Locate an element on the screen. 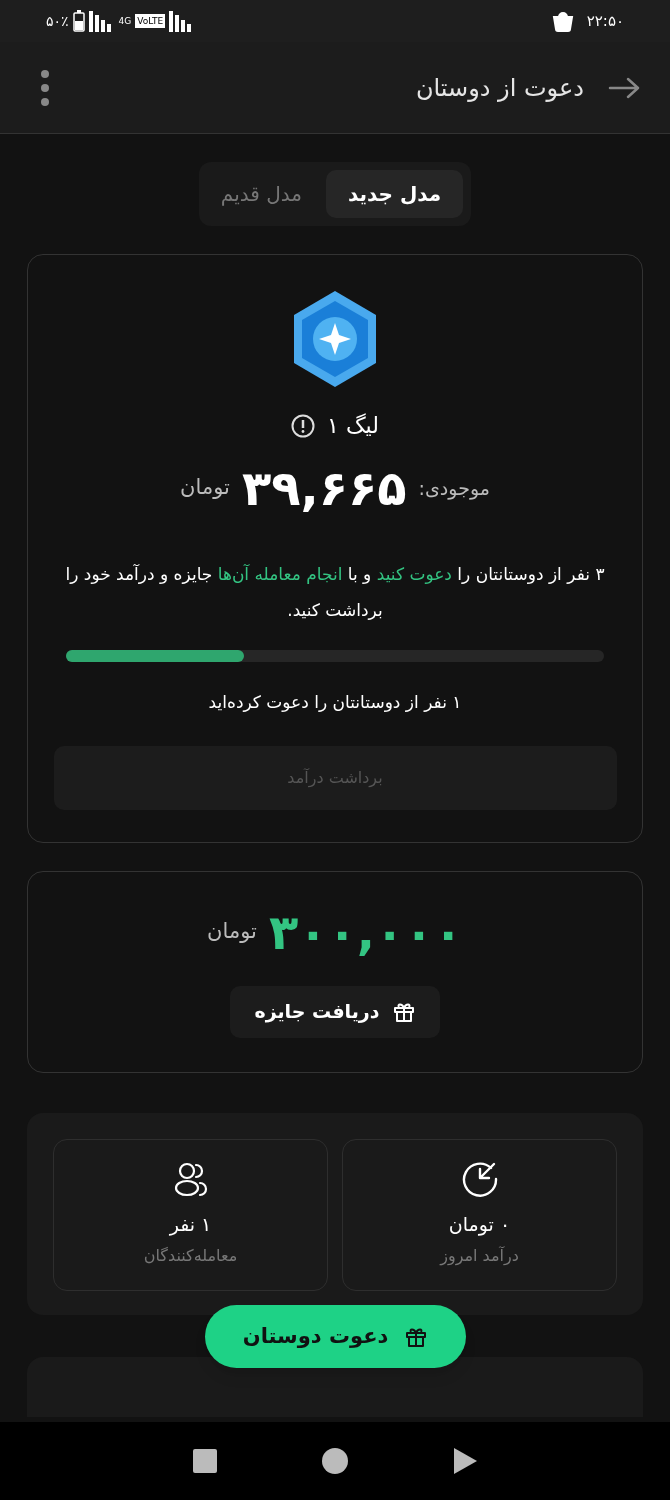 This screenshot has height=1500, width=670. back-icon is located at coordinates (465, 1461).